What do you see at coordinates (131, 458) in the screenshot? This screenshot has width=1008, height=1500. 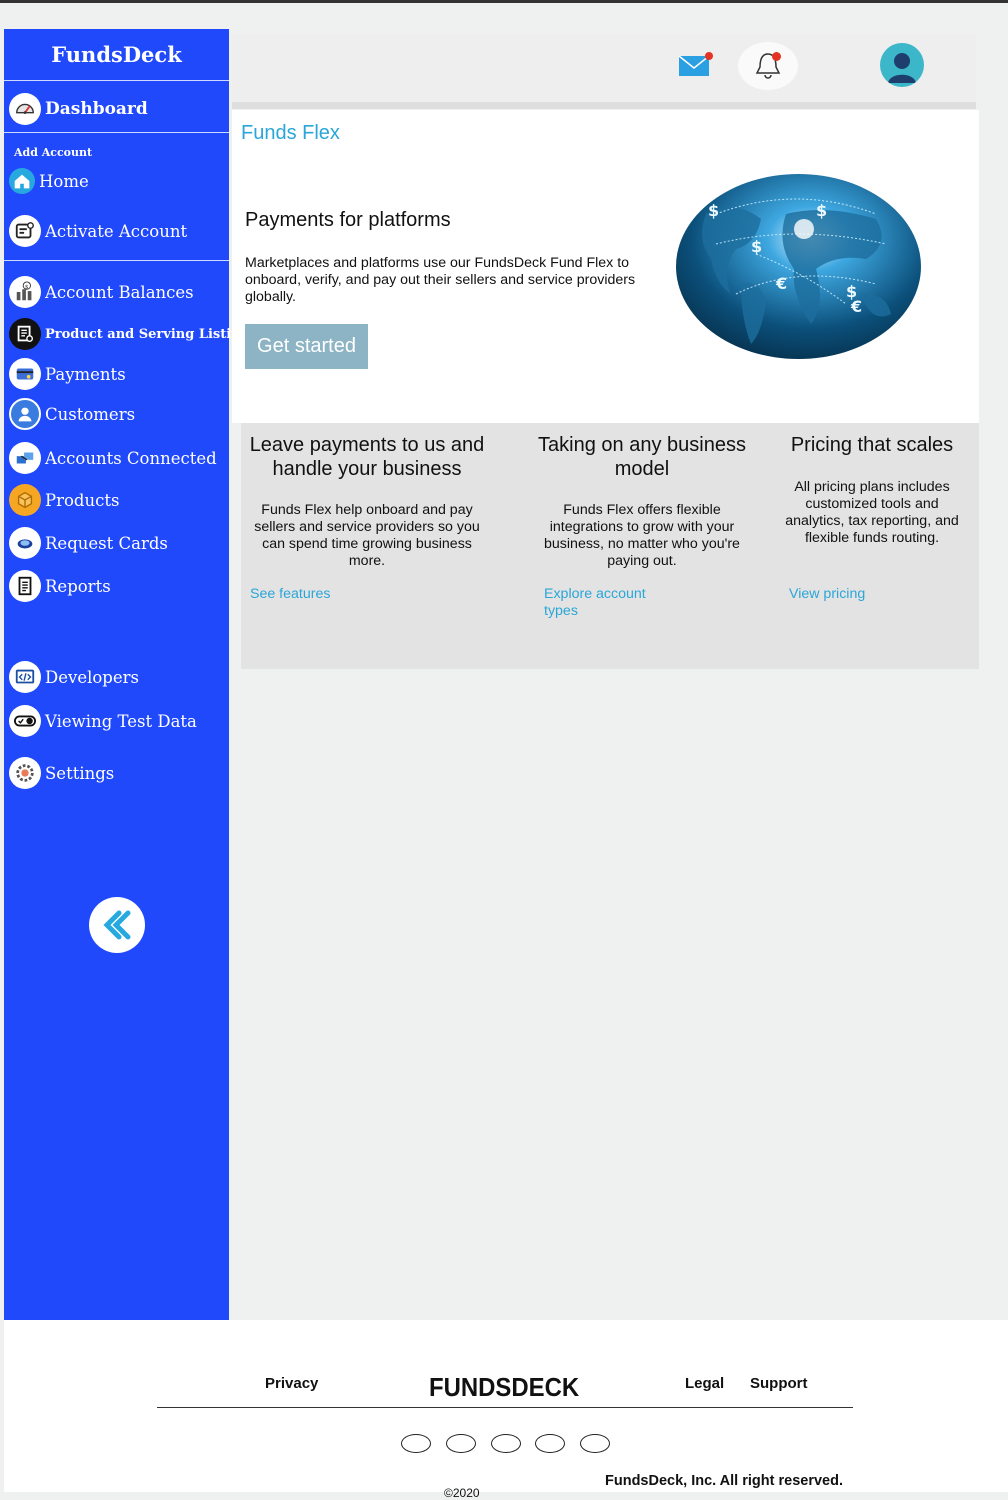 I see `sidebar-item-label: Accounts Connected` at bounding box center [131, 458].